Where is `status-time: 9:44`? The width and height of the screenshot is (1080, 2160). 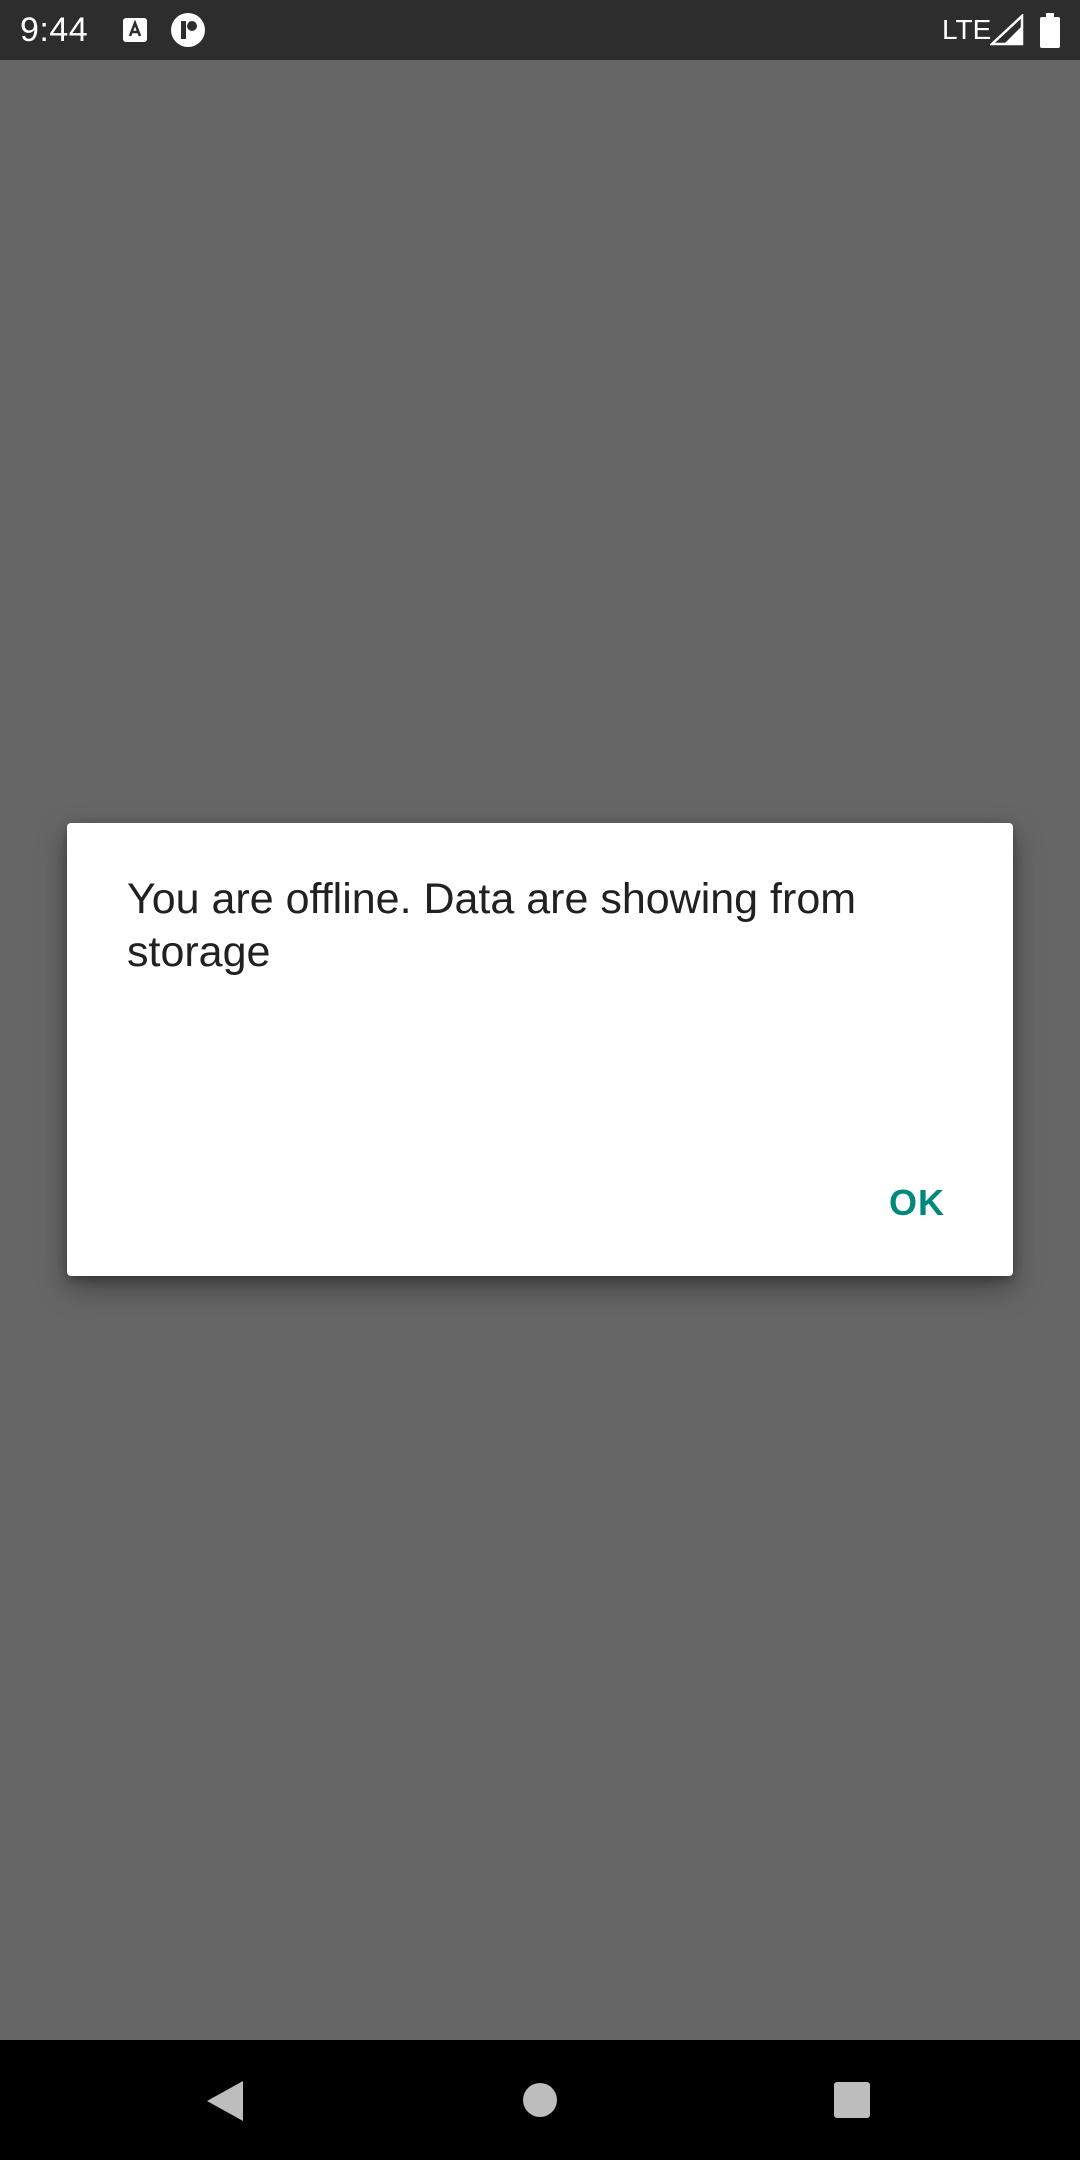 status-time: 9:44 is located at coordinates (54, 30).